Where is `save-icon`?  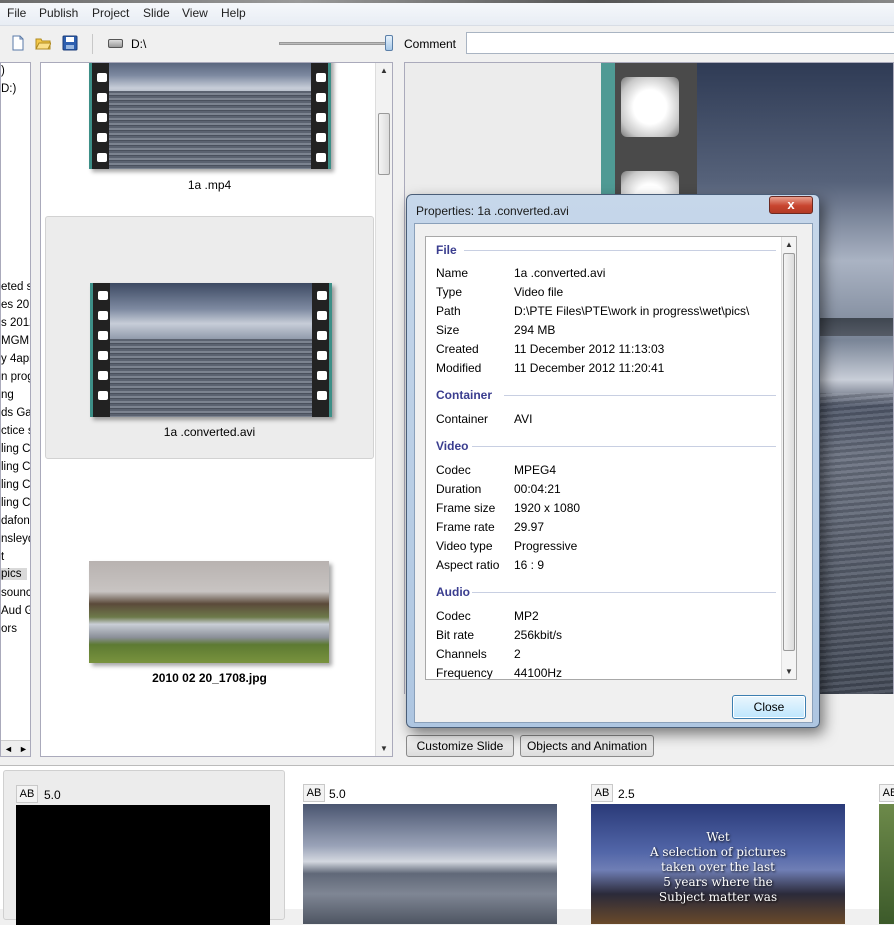 save-icon is located at coordinates (70, 43).